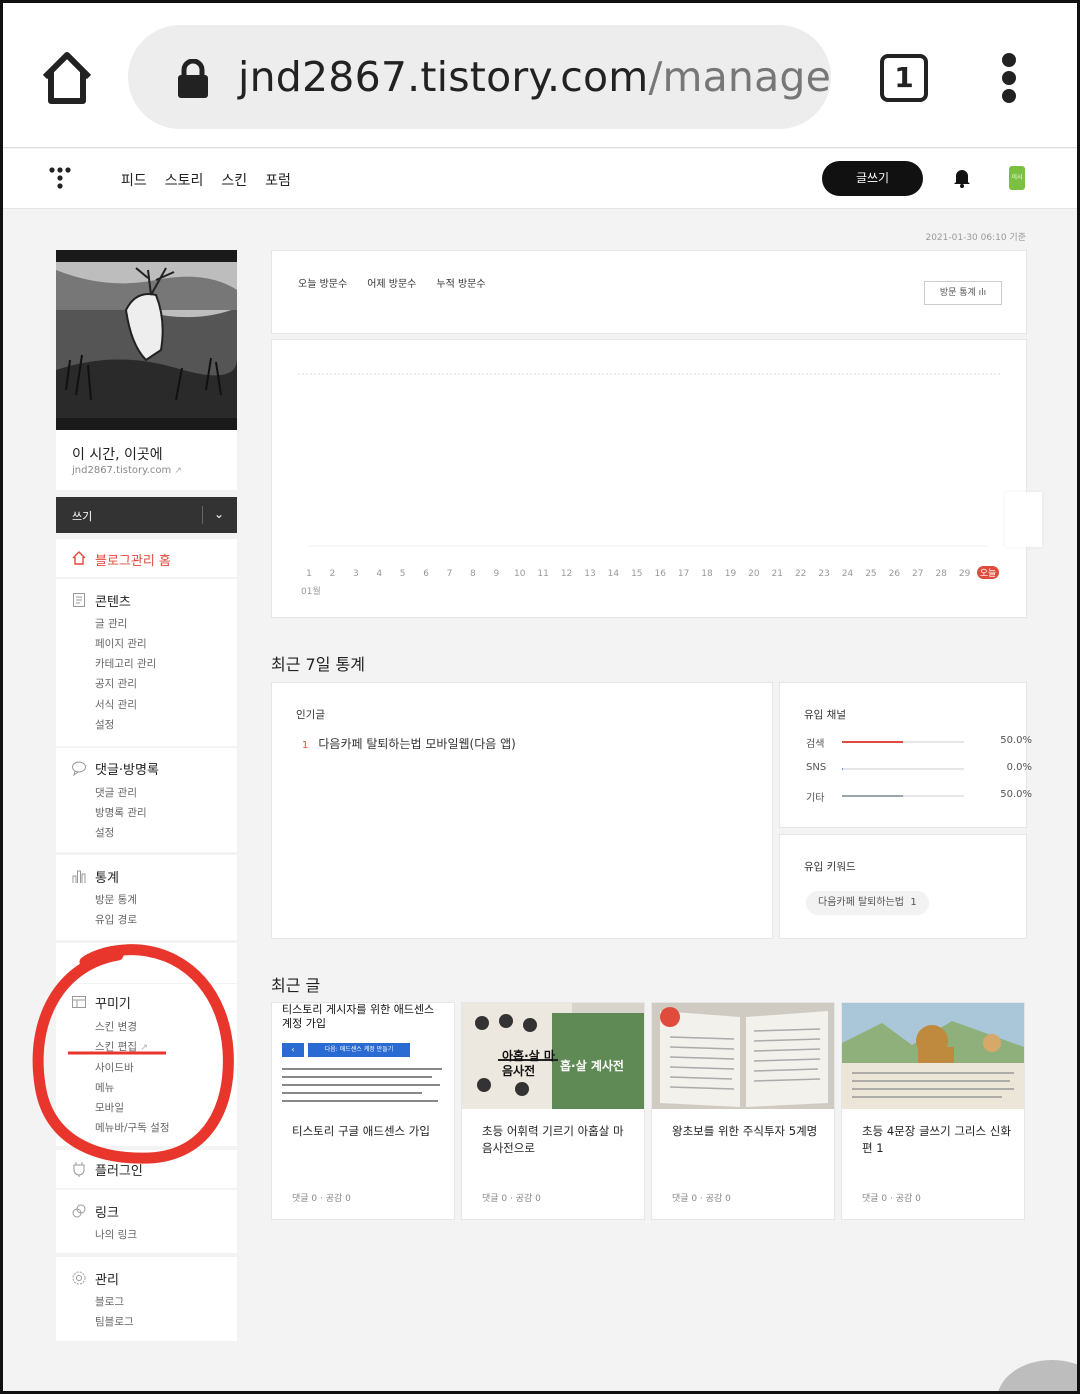  What do you see at coordinates (816, 767) in the screenshot?
I see `channel-name: SNS` at bounding box center [816, 767].